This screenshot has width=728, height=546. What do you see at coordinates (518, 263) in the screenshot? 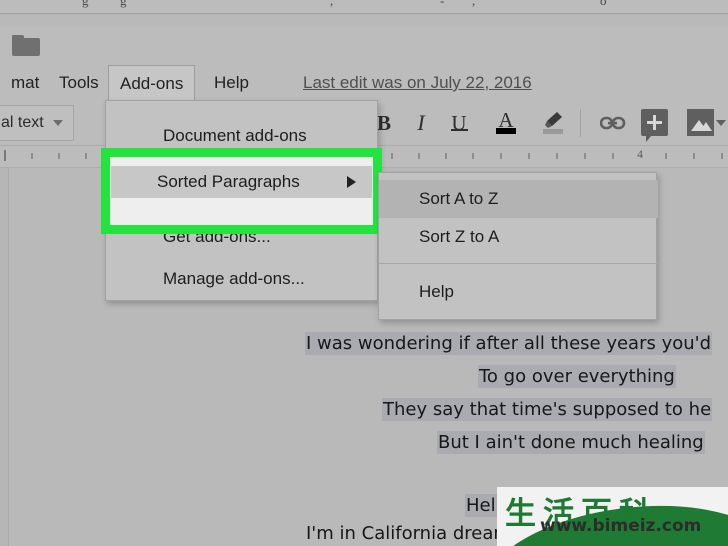
I see `submenu-divider` at bounding box center [518, 263].